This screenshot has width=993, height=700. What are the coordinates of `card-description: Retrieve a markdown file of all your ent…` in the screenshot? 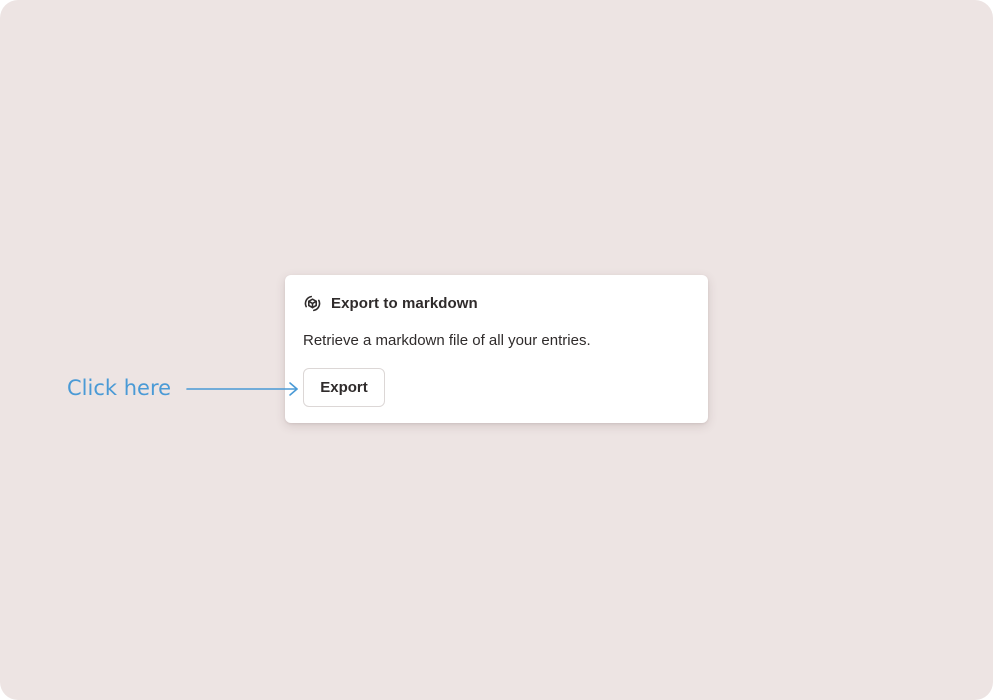 It's located at (447, 340).